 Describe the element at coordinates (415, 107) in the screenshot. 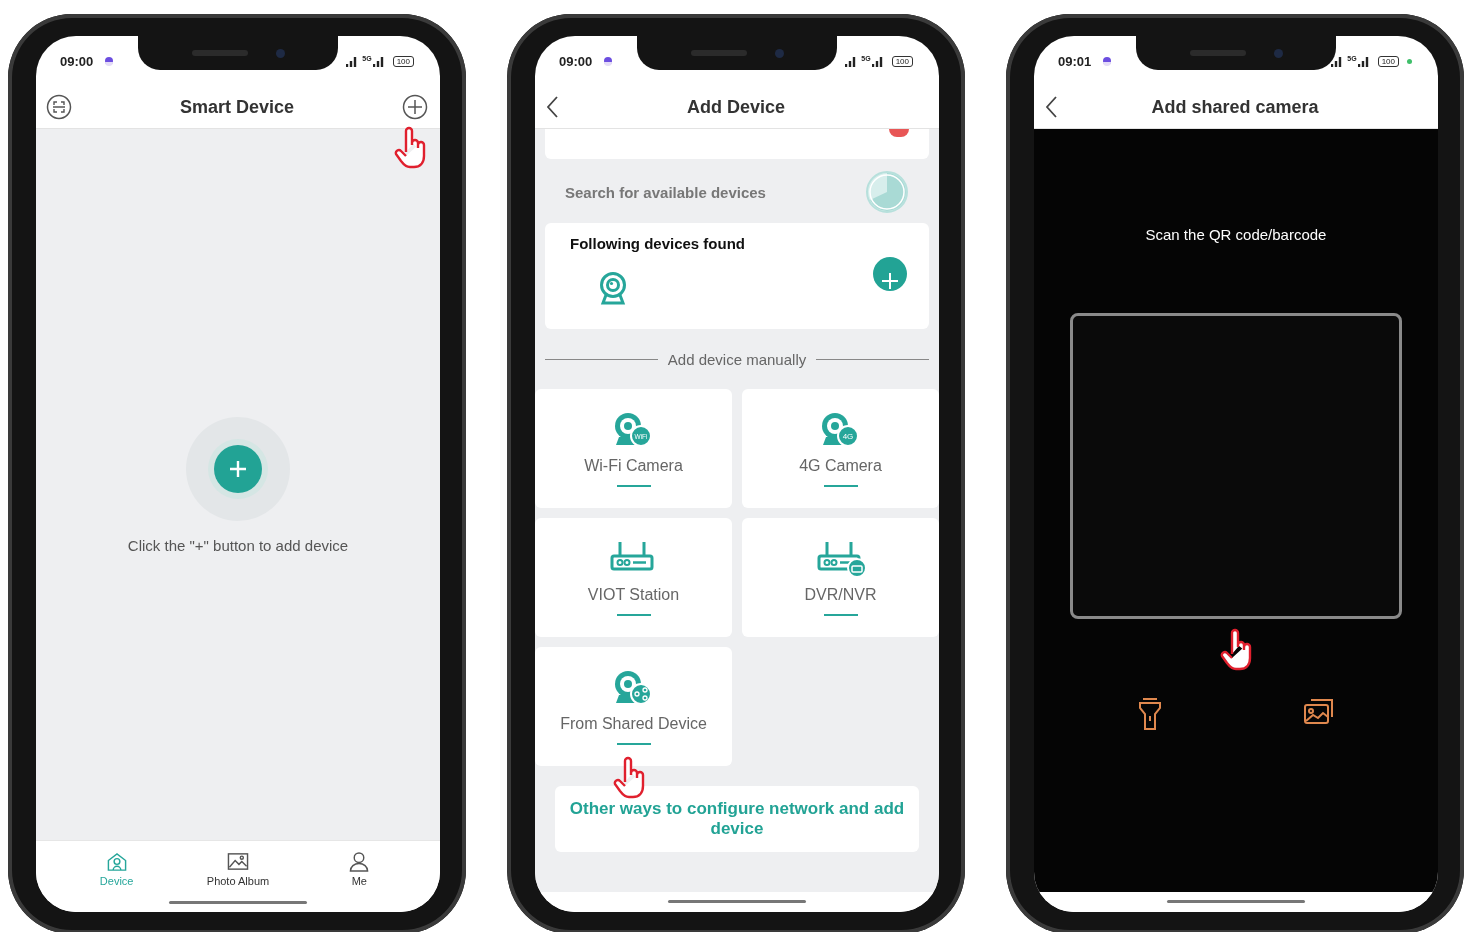

I see `add-icon` at that location.